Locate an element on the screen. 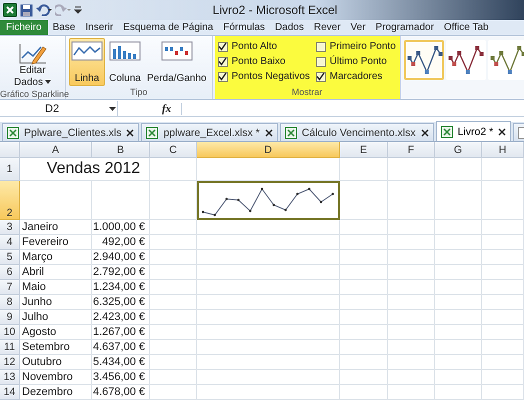 This screenshot has height=403, width=524. edit-data-button: Editar Dados is located at coordinates (32, 63).